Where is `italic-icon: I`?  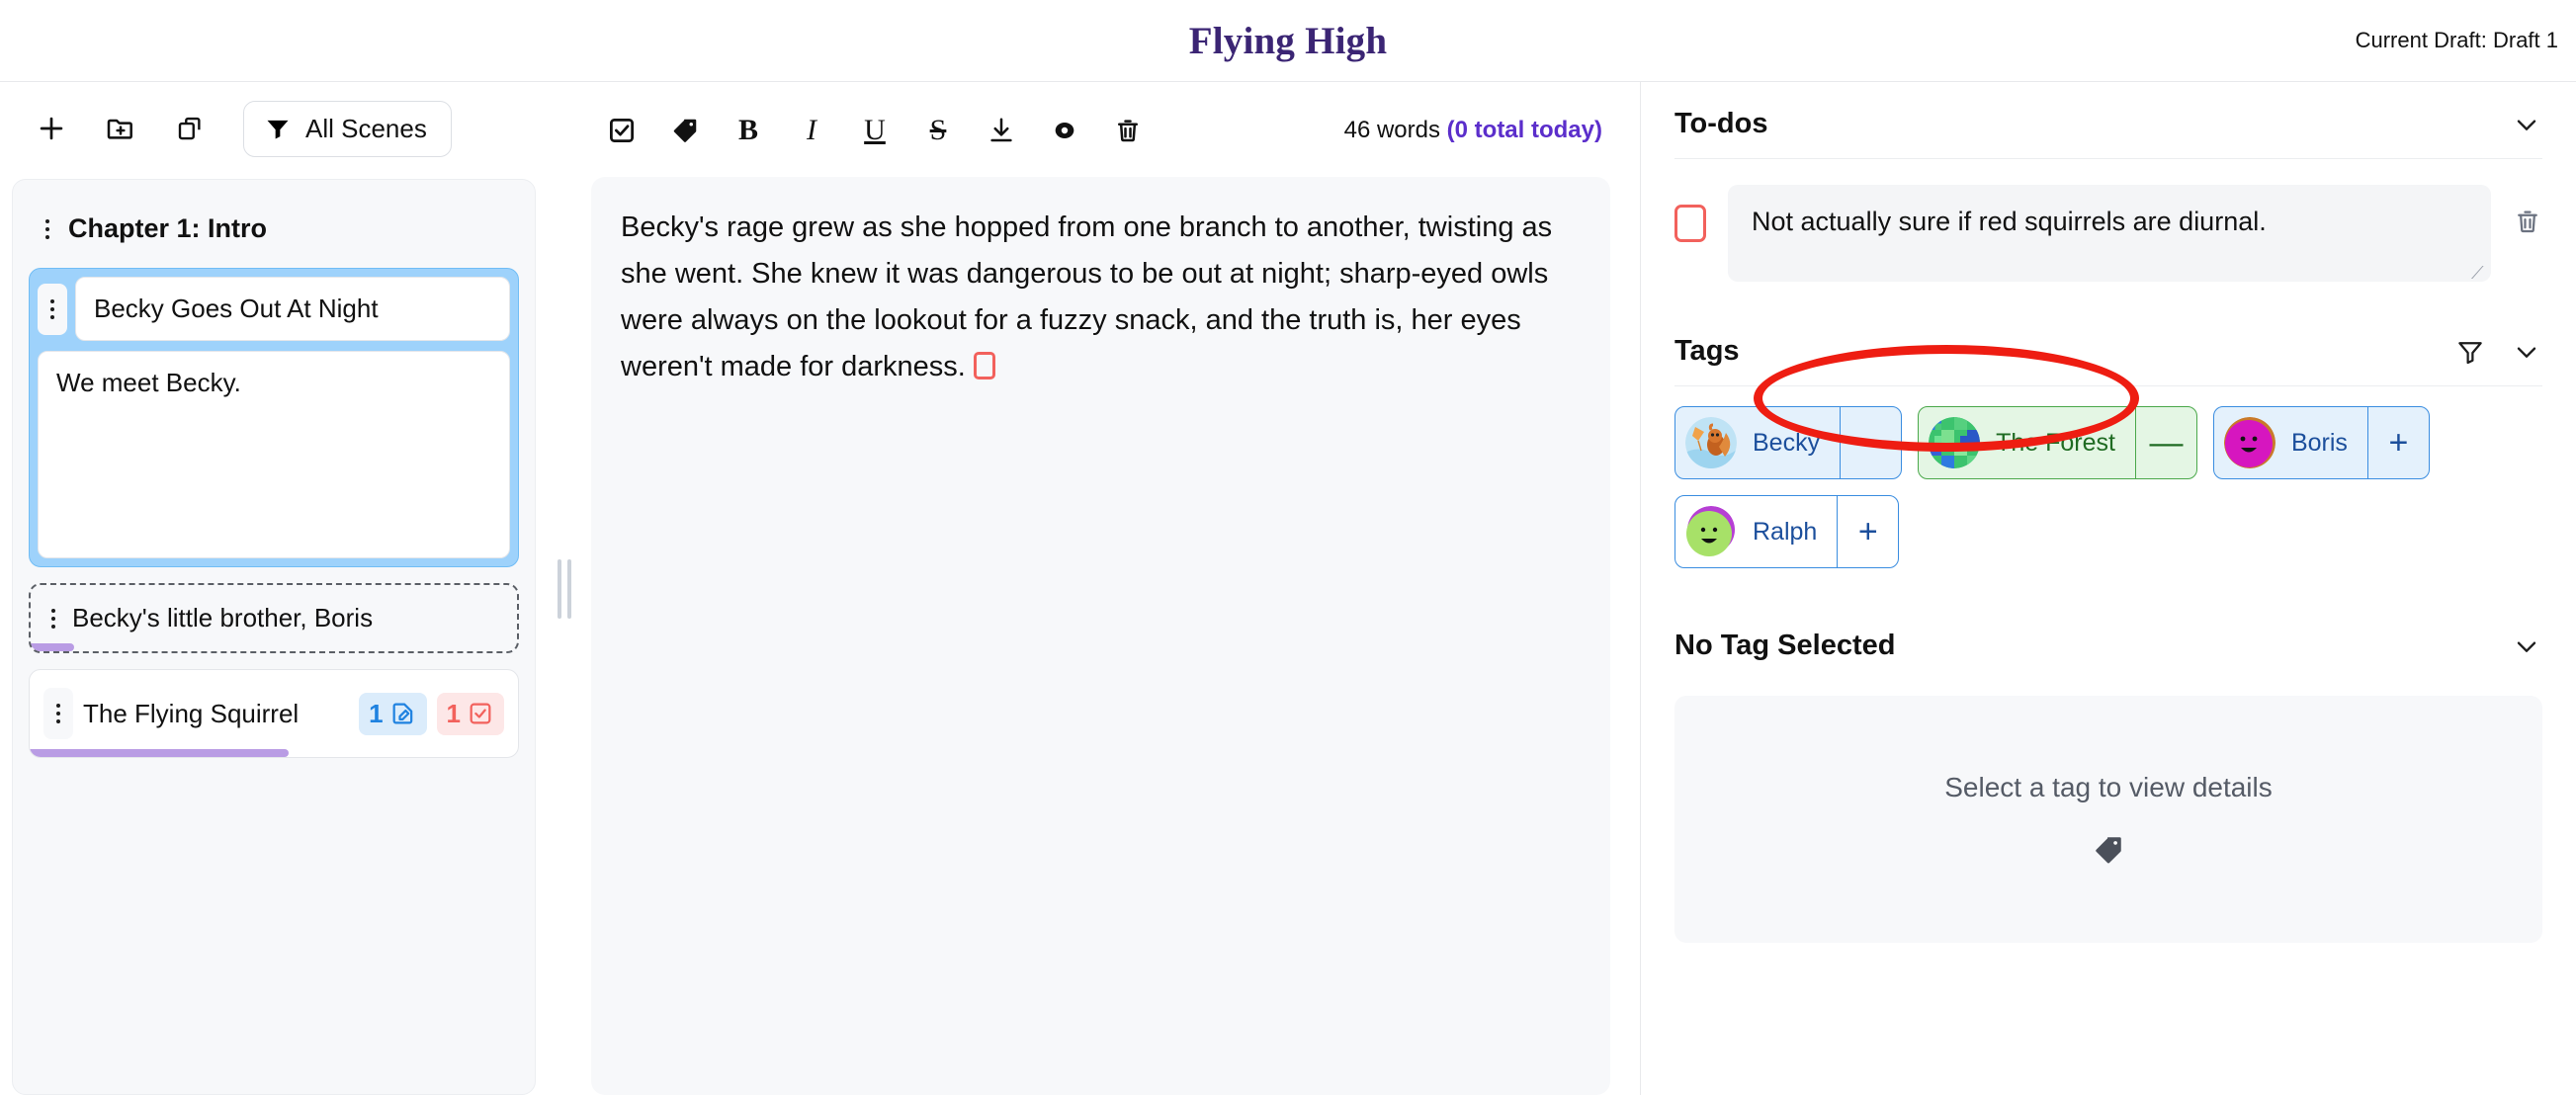 italic-icon: I is located at coordinates (811, 130).